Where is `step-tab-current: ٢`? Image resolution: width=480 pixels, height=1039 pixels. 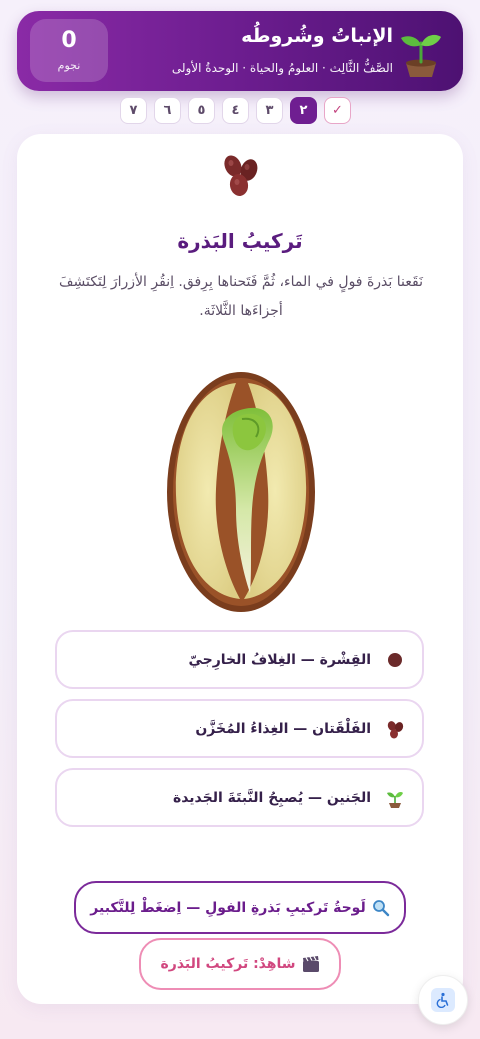
step-tab-current: ٢ is located at coordinates (303, 110).